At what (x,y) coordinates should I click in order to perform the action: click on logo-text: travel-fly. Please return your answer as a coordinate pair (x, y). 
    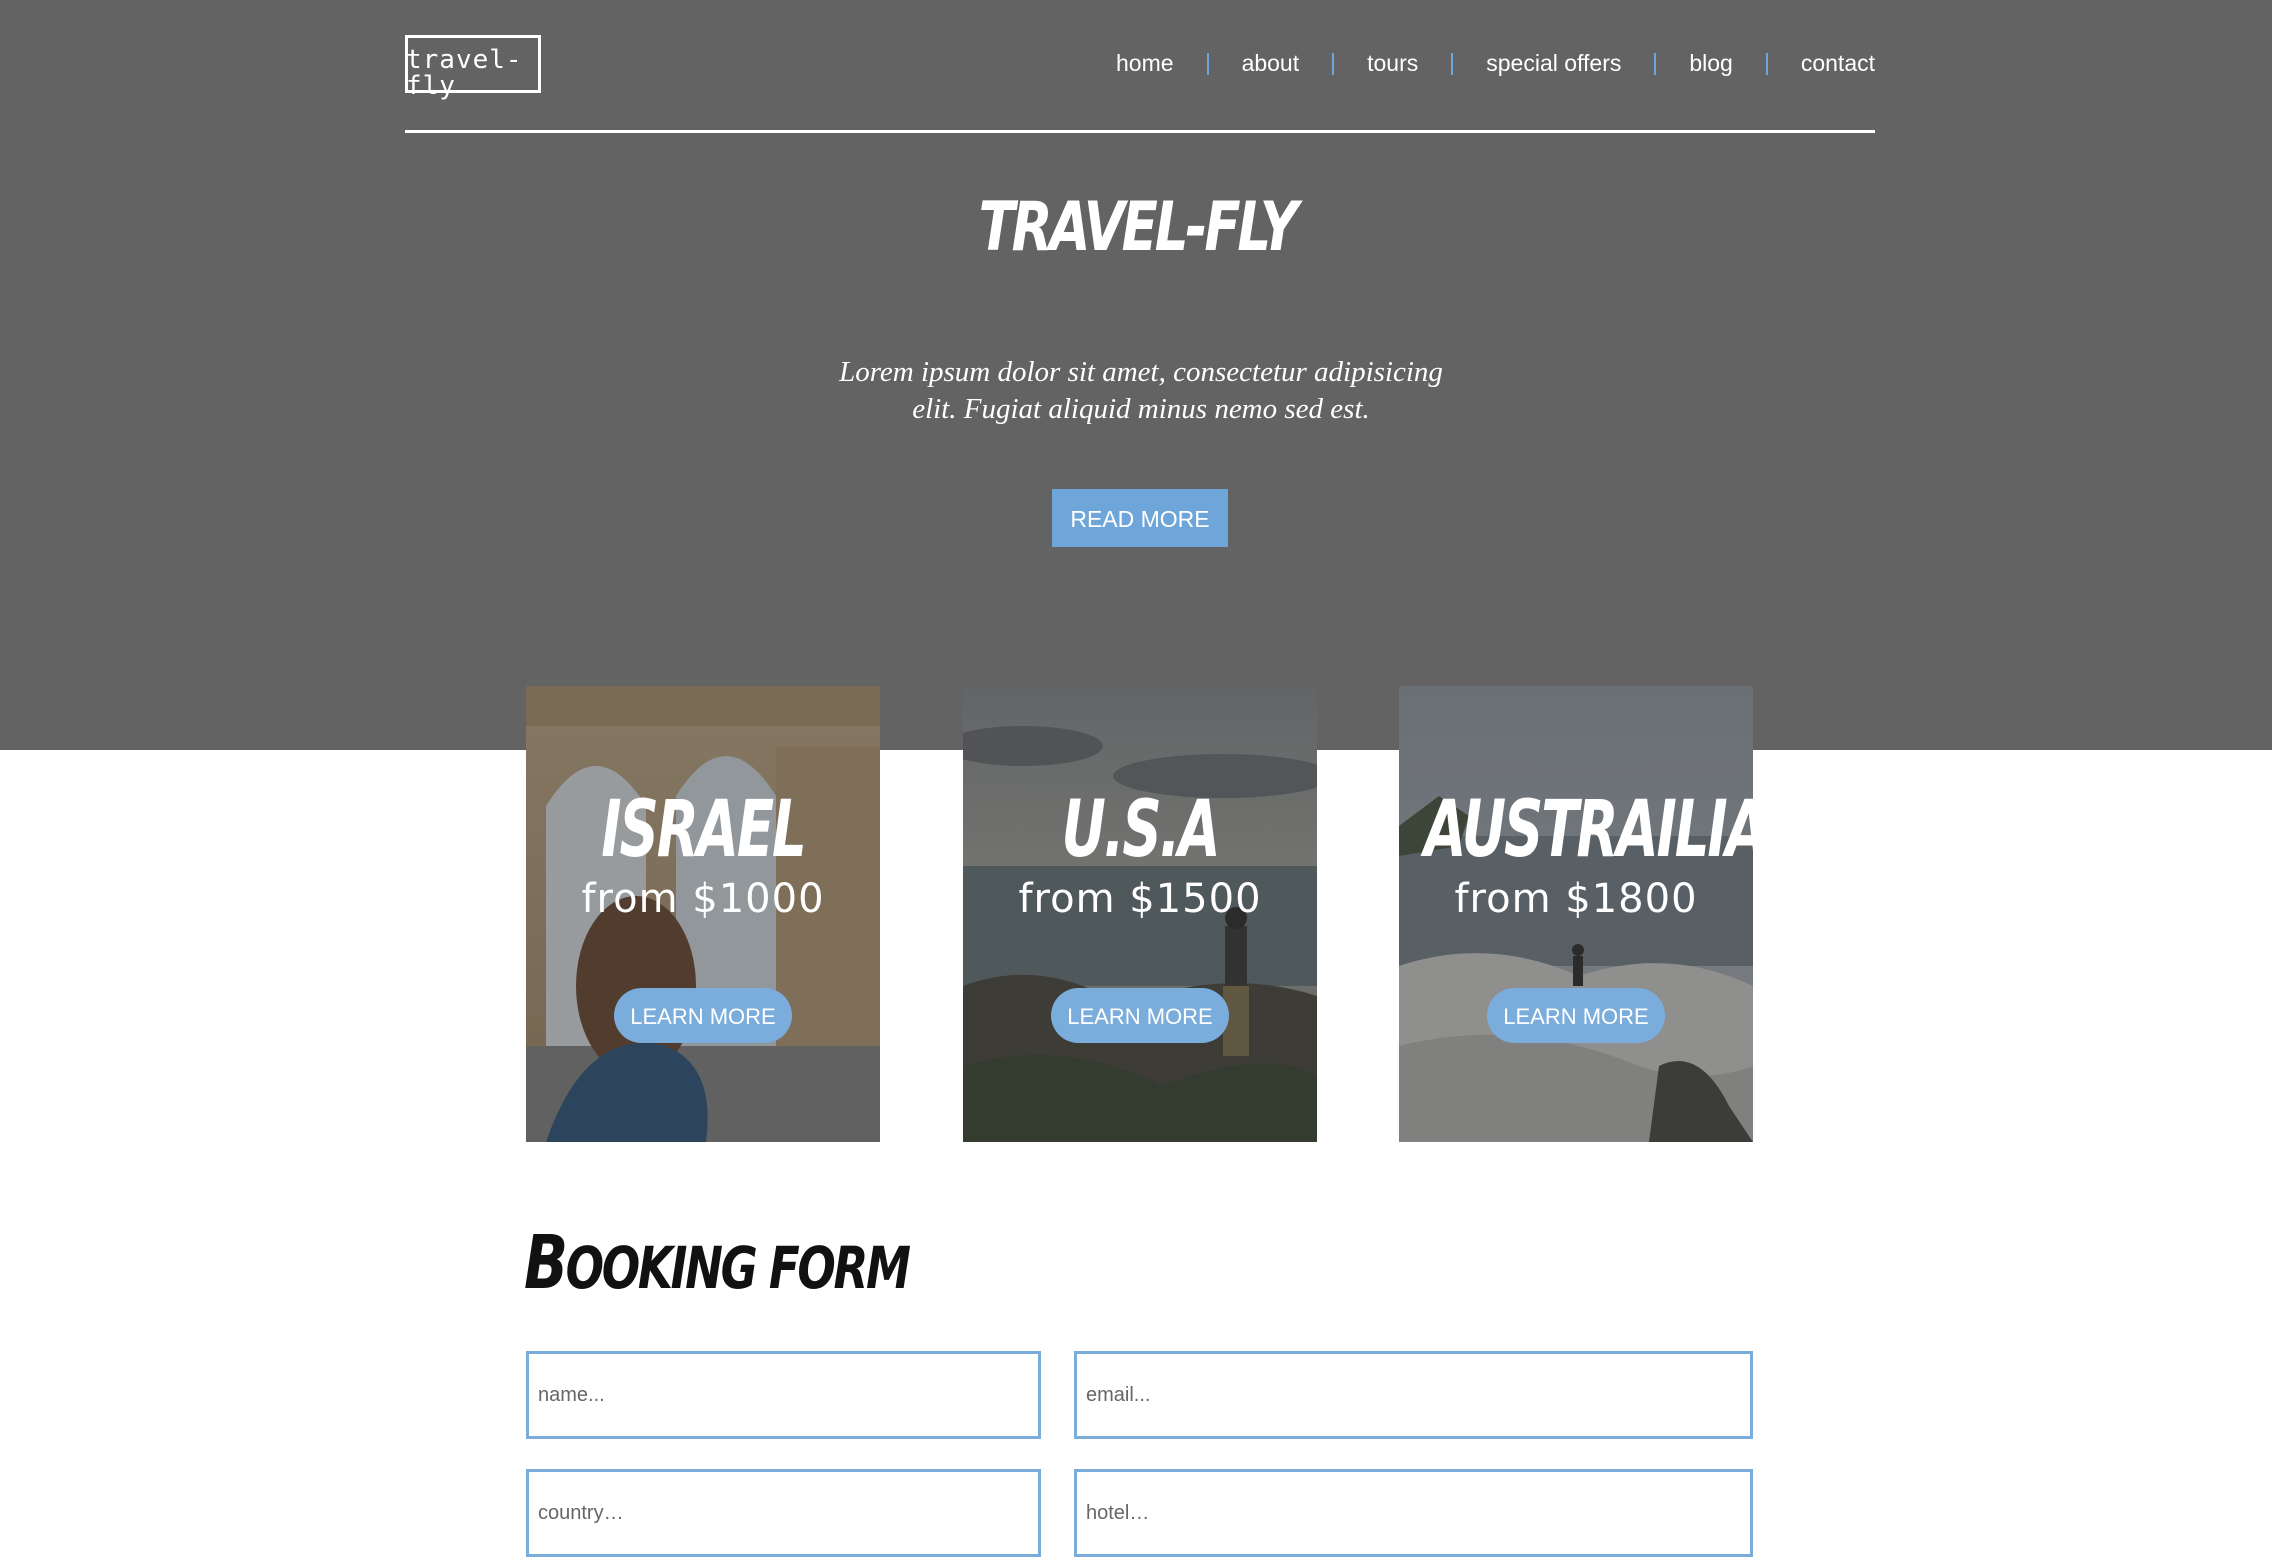
    Looking at the image, I should click on (464, 73).